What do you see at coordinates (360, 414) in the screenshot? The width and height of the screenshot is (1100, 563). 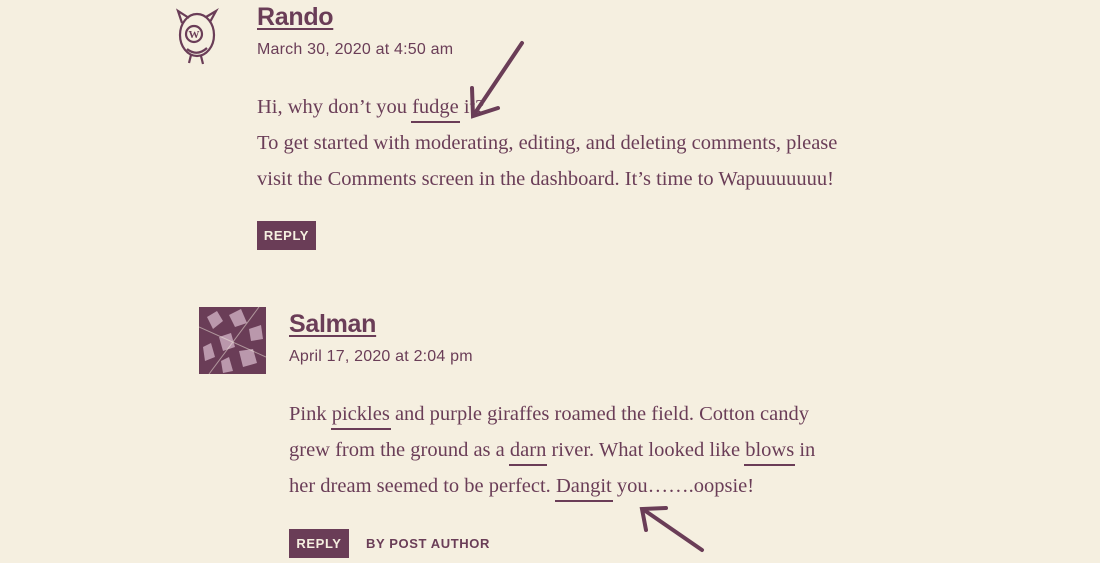 I see `underlined-word: pickles` at bounding box center [360, 414].